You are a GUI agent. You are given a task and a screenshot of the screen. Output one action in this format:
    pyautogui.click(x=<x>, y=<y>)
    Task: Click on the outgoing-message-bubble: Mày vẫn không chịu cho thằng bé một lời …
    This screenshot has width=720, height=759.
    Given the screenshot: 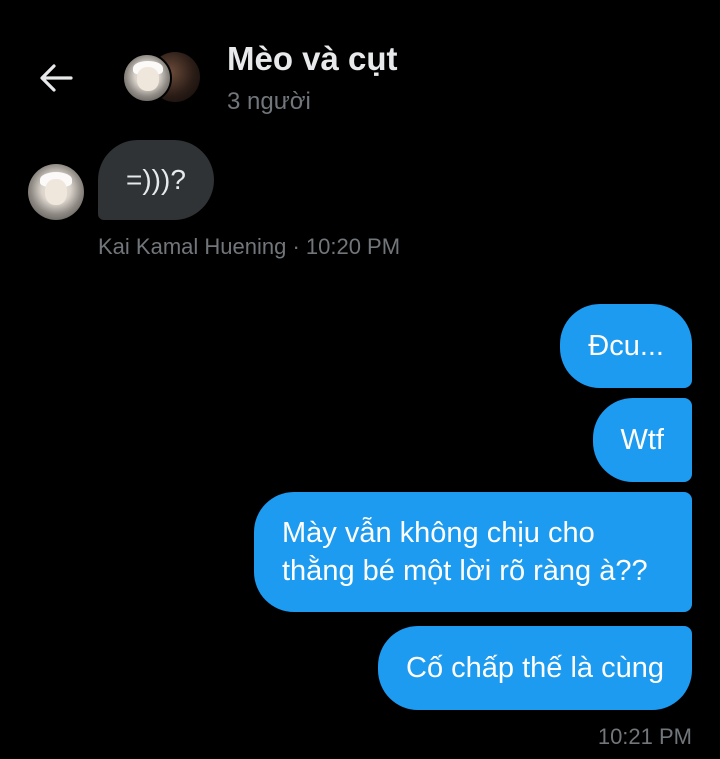 What is the action you would take?
    pyautogui.click(x=473, y=552)
    